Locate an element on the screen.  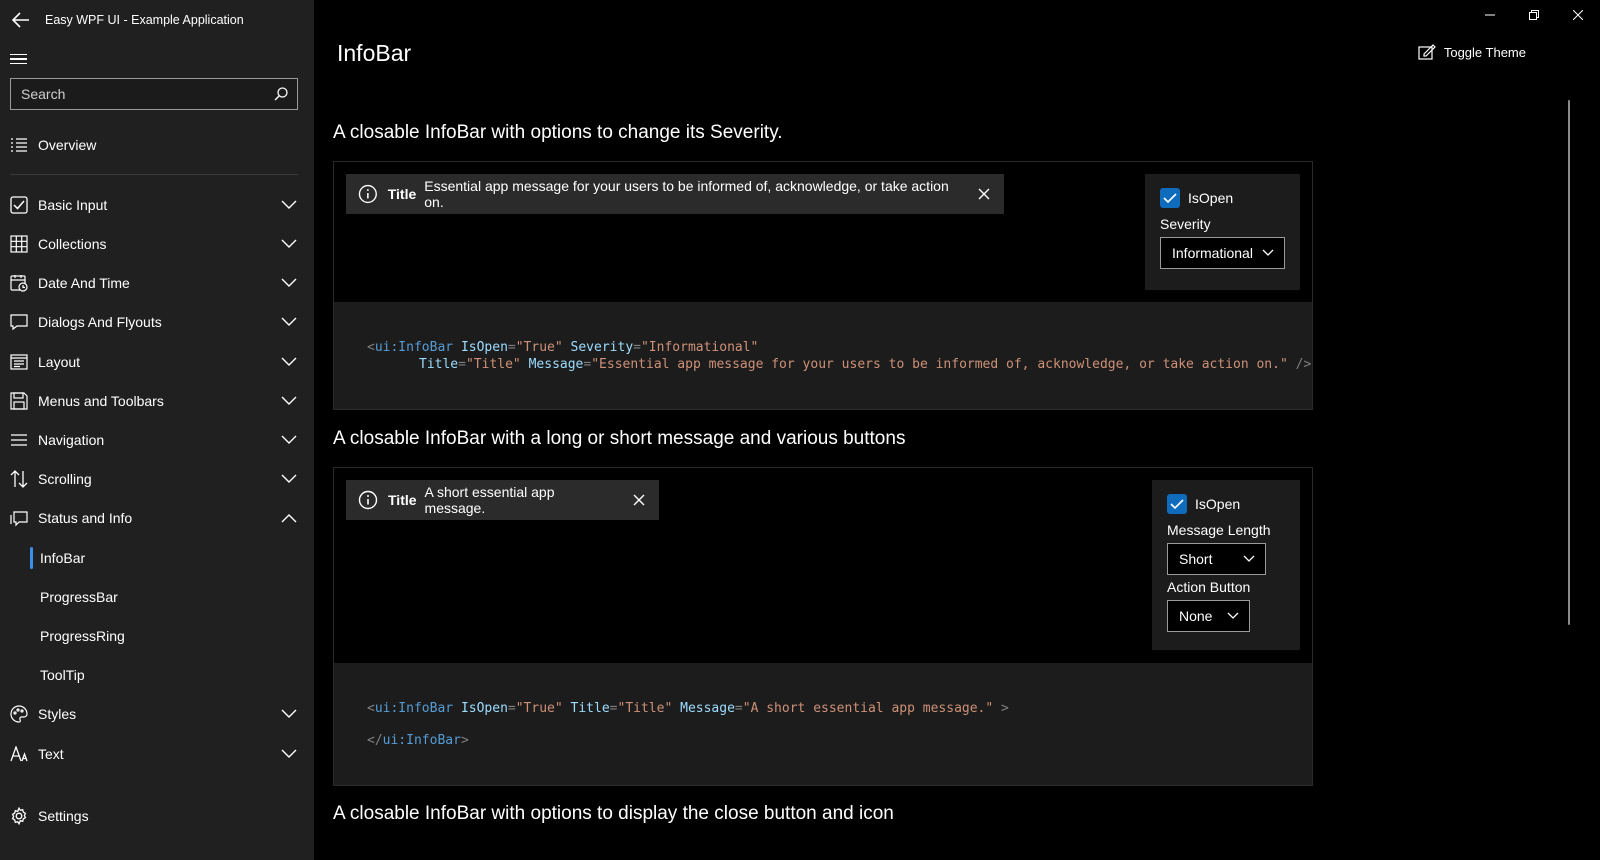
nav-item-date-and-time: Date And Time is located at coordinates (157, 282).